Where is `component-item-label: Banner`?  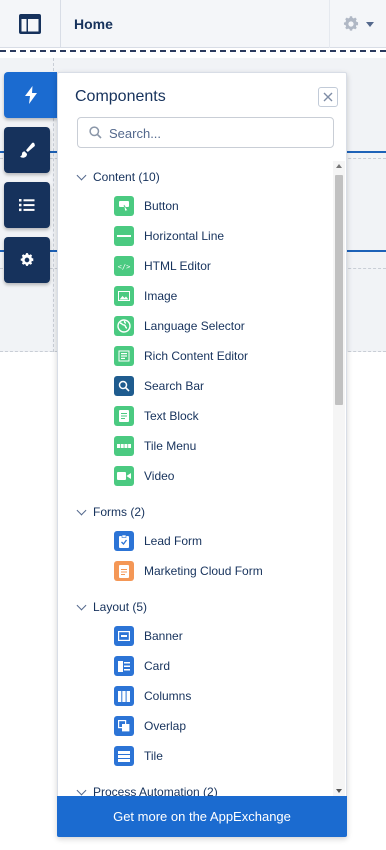
component-item-label: Banner is located at coordinates (163, 636).